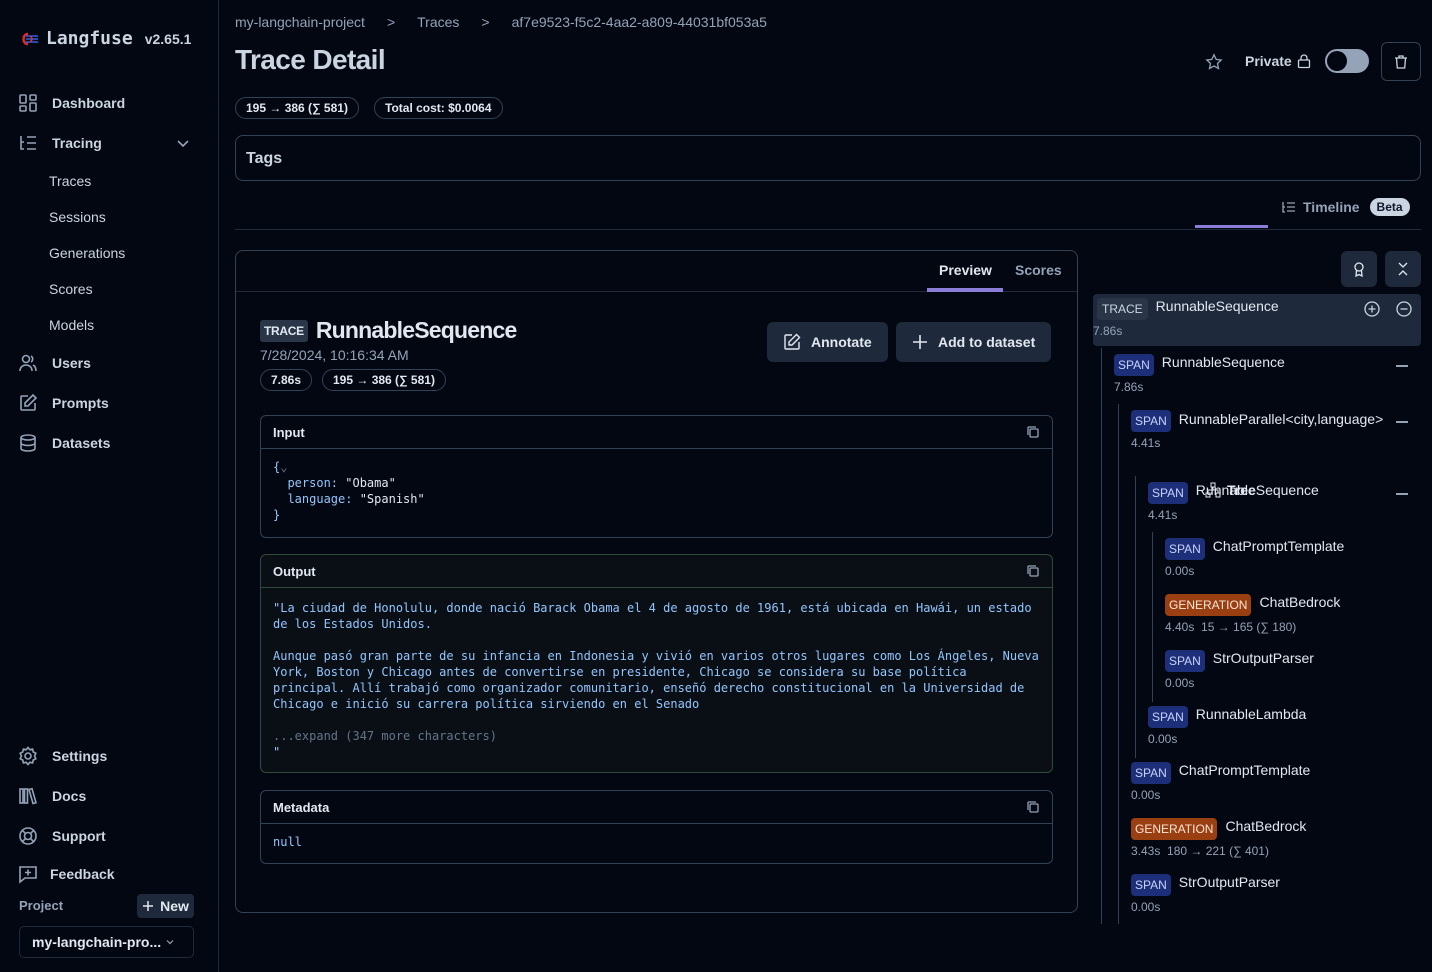 The width and height of the screenshot is (1432, 972). Describe the element at coordinates (656, 807) in the screenshot. I see `metadata-header: Metadata` at that location.